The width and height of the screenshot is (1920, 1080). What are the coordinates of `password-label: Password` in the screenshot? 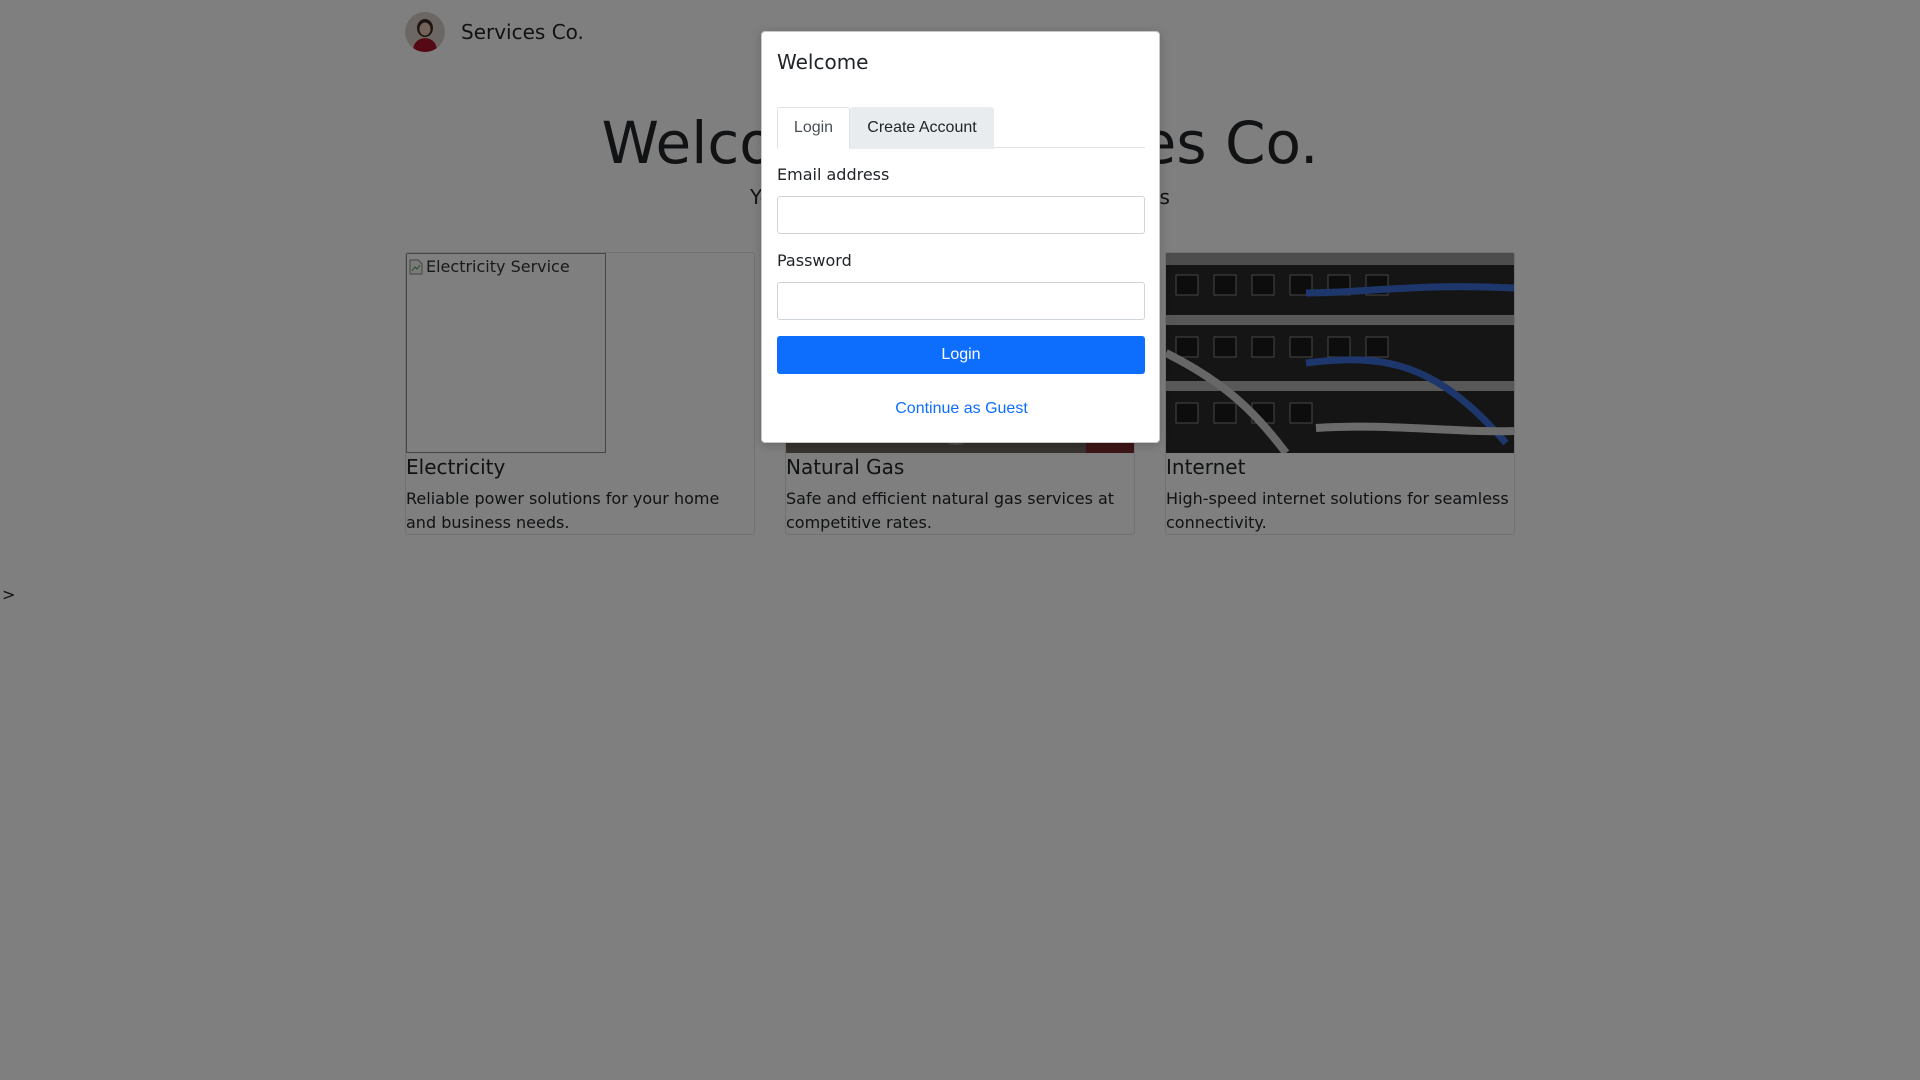 It's located at (814, 260).